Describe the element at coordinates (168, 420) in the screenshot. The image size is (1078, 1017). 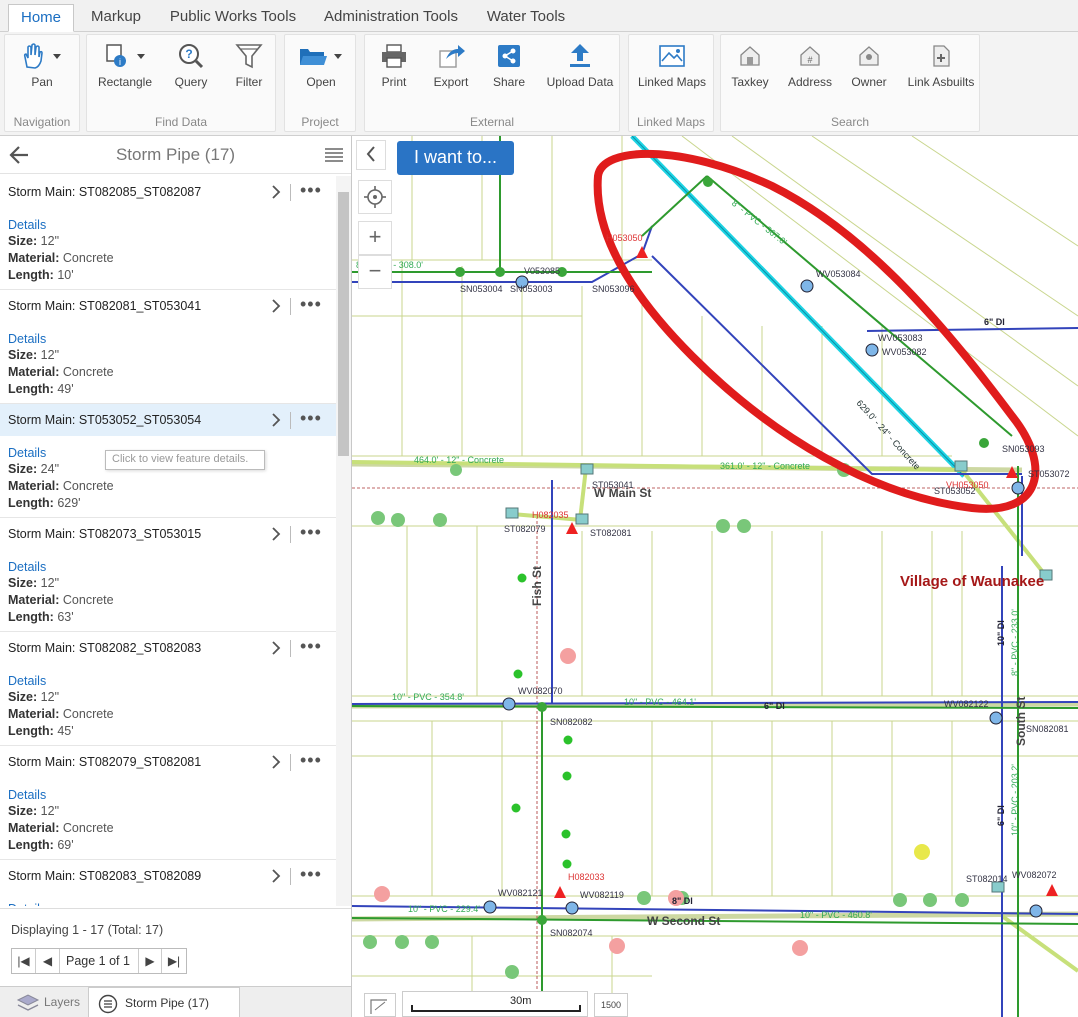
I see `list-item-header: Storm Main: ST053052_ST053054 •••` at that location.